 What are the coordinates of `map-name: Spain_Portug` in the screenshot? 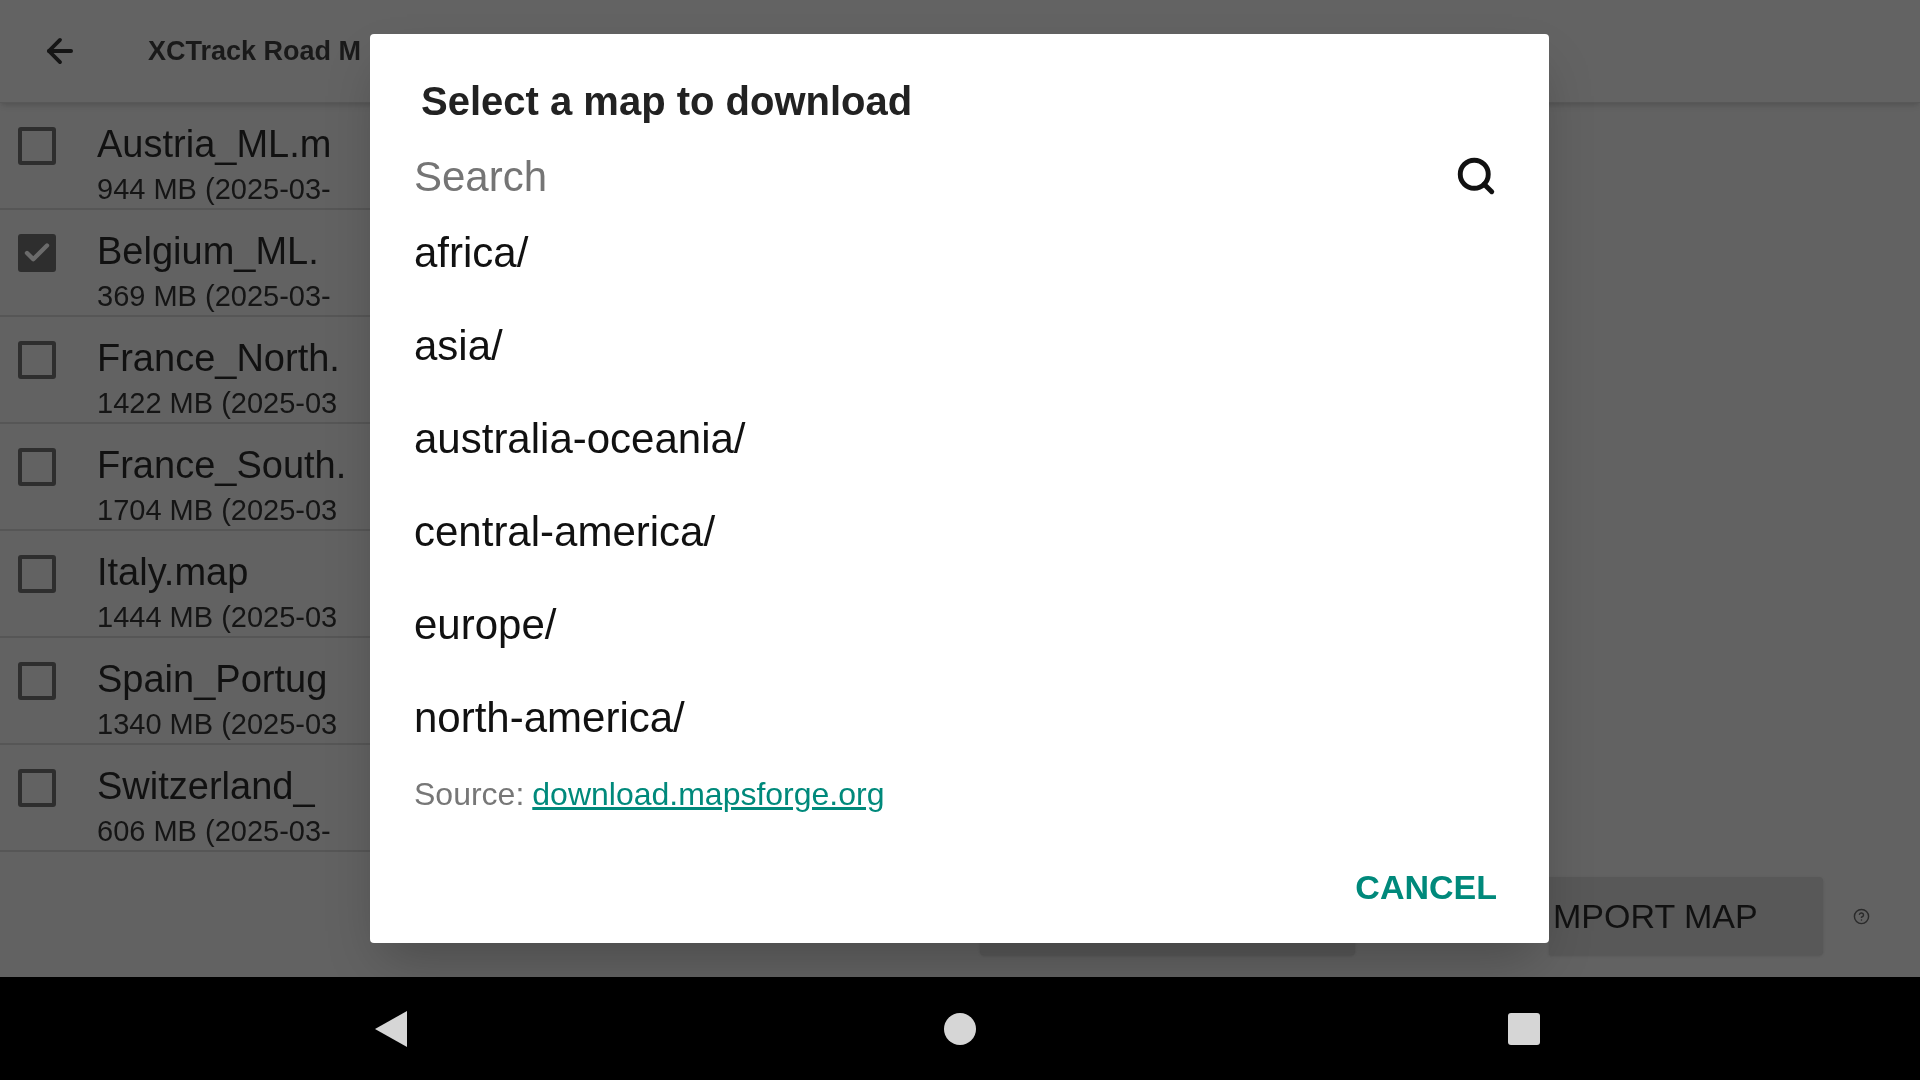 It's located at (213, 679).